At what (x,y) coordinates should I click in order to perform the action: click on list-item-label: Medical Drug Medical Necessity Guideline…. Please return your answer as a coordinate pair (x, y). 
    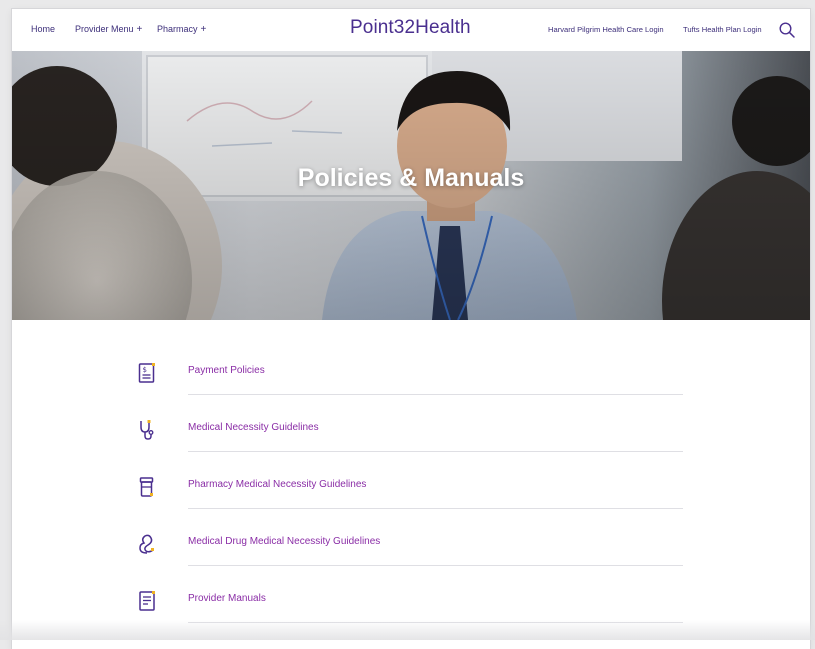
    Looking at the image, I should click on (284, 541).